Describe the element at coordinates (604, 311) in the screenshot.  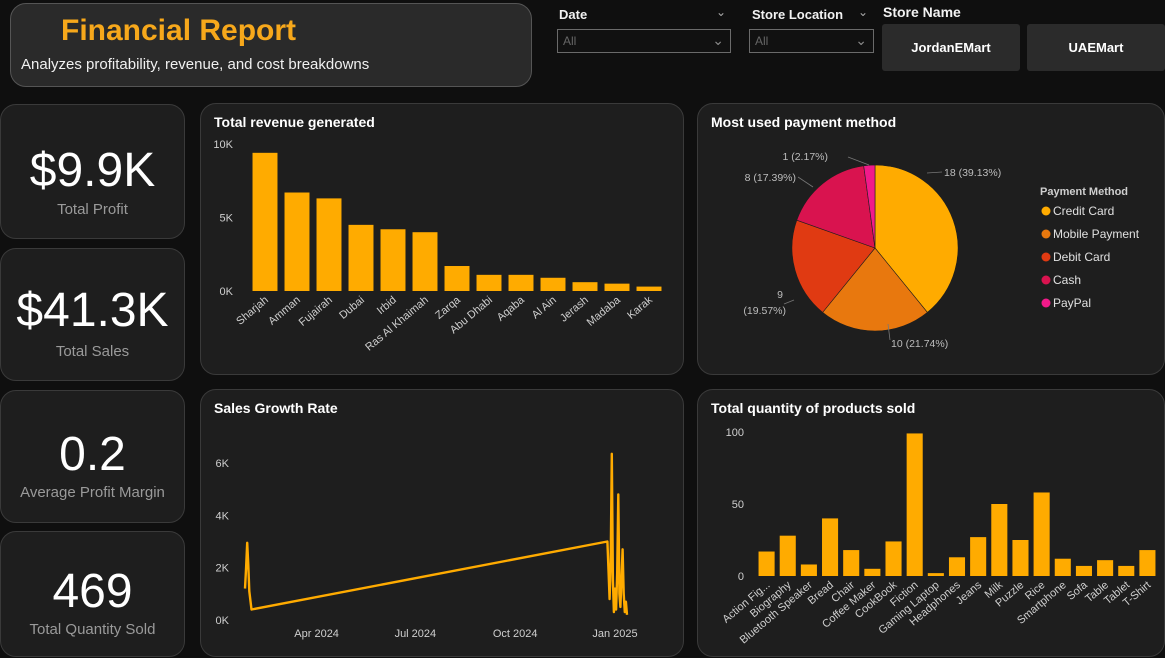
I see `x-tick-label: Madaba` at that location.